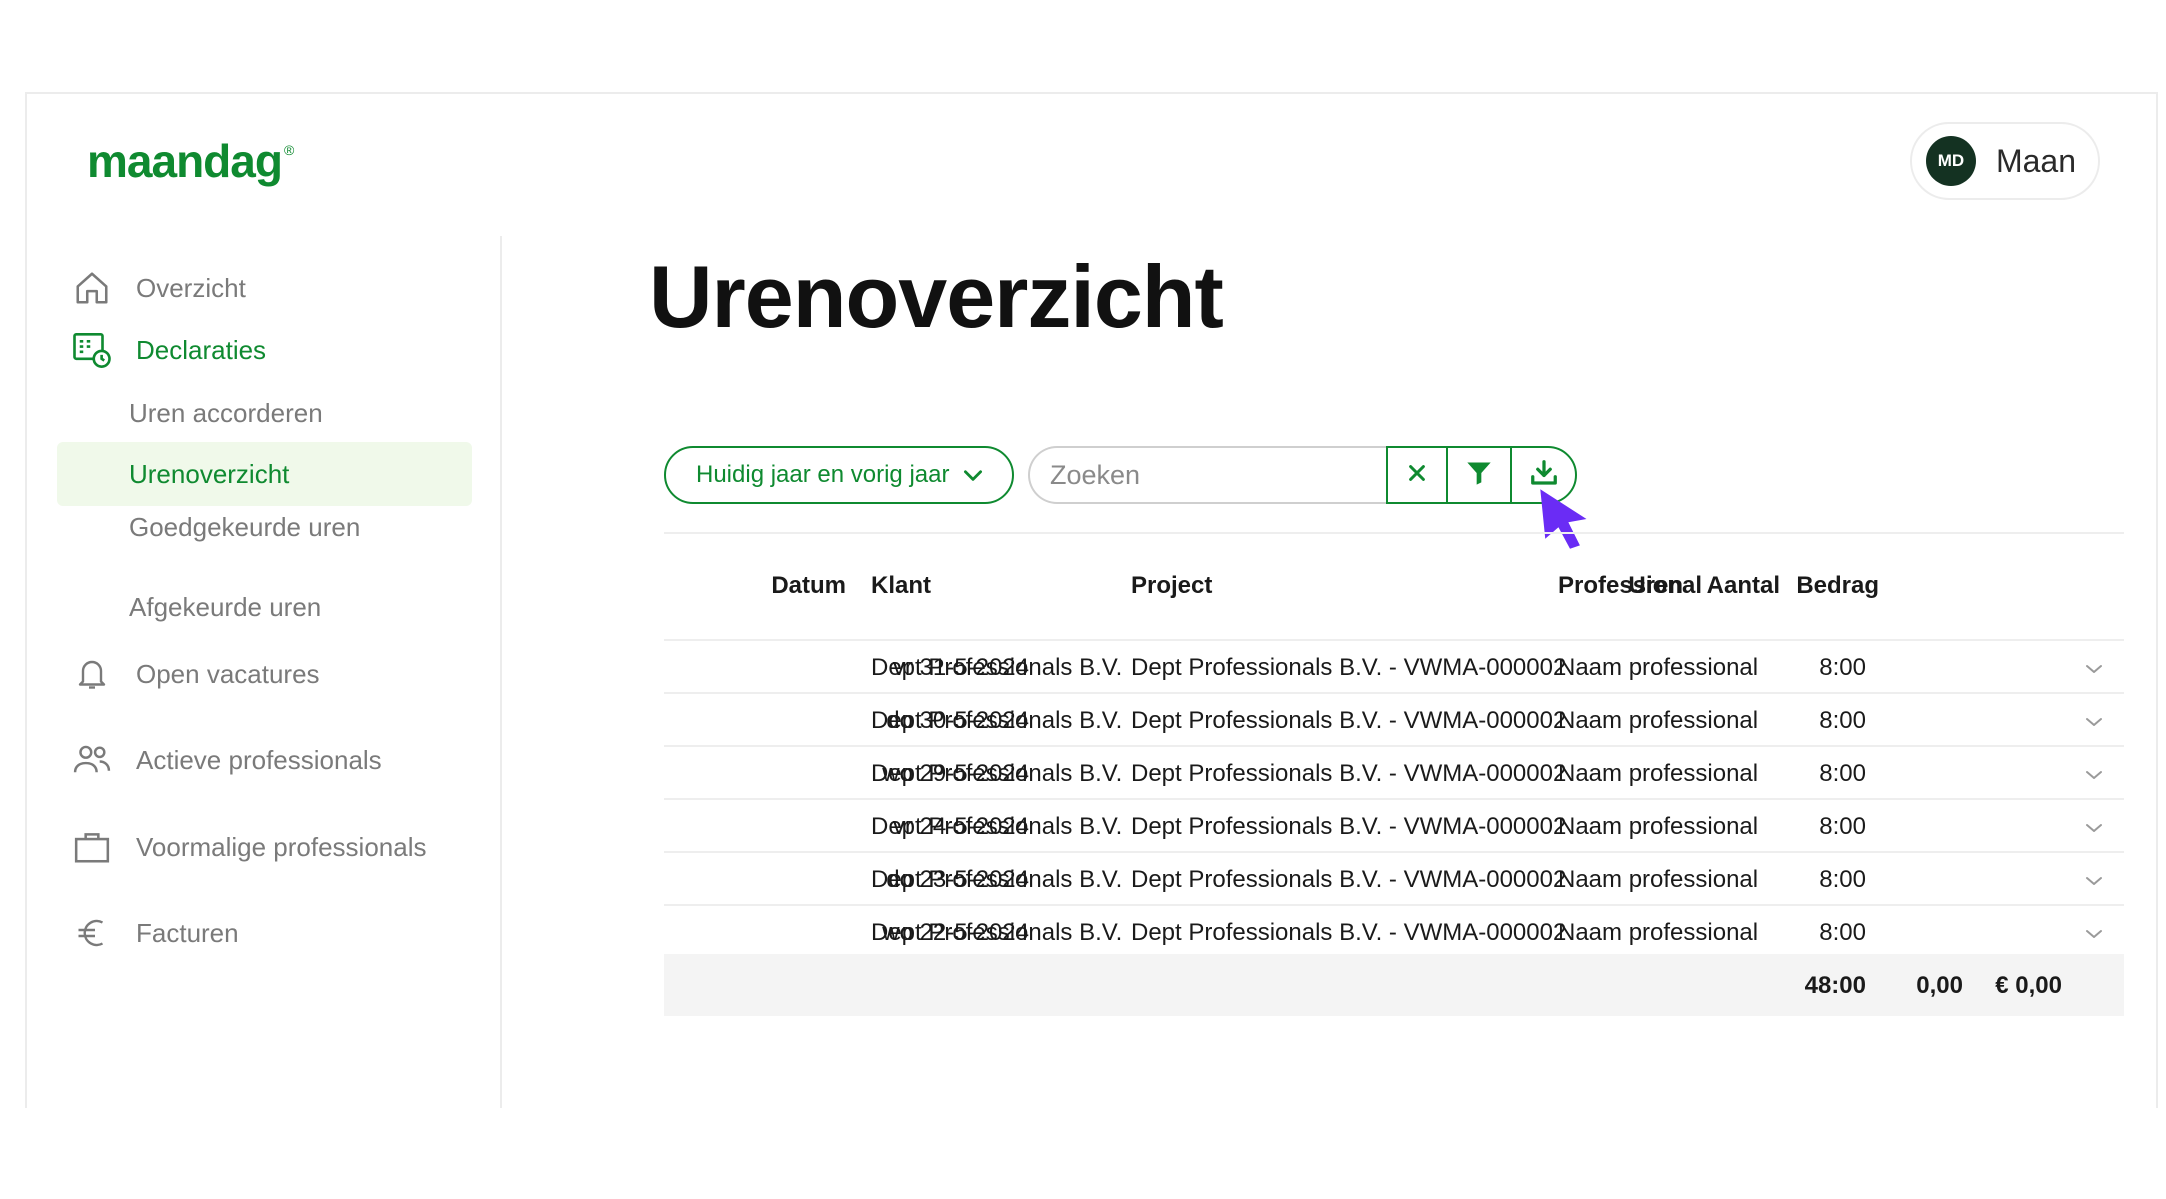 The image size is (2166, 1199). I want to click on total-aantal: 0,00, so click(1939, 985).